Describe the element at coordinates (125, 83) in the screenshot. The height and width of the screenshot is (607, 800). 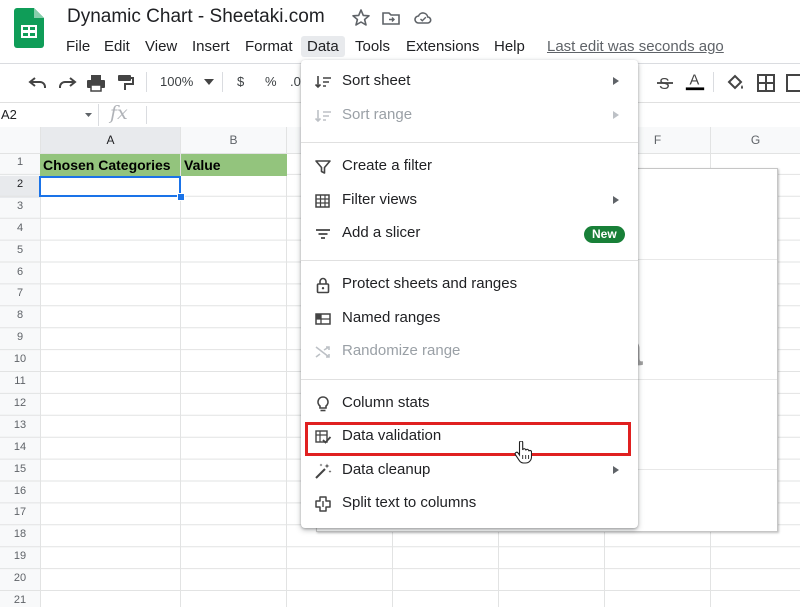
I see `paint-format-icon` at that location.